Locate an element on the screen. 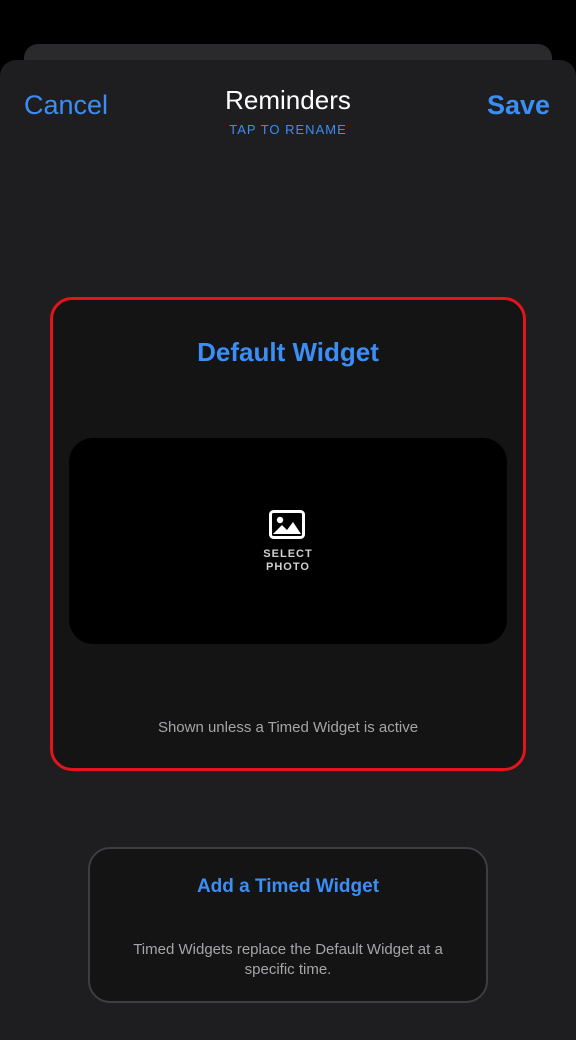  select-photo-label: SELECT PHOTO is located at coordinates (288, 561).